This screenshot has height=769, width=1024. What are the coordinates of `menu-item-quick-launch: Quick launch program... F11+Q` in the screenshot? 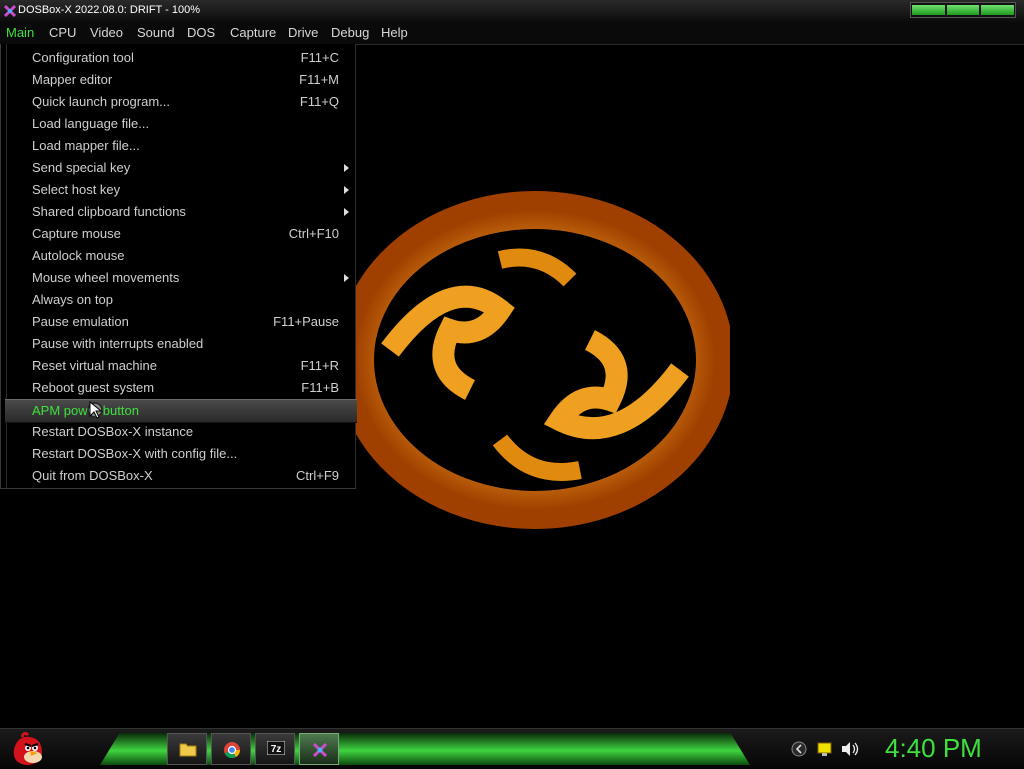 It's located at (181, 102).